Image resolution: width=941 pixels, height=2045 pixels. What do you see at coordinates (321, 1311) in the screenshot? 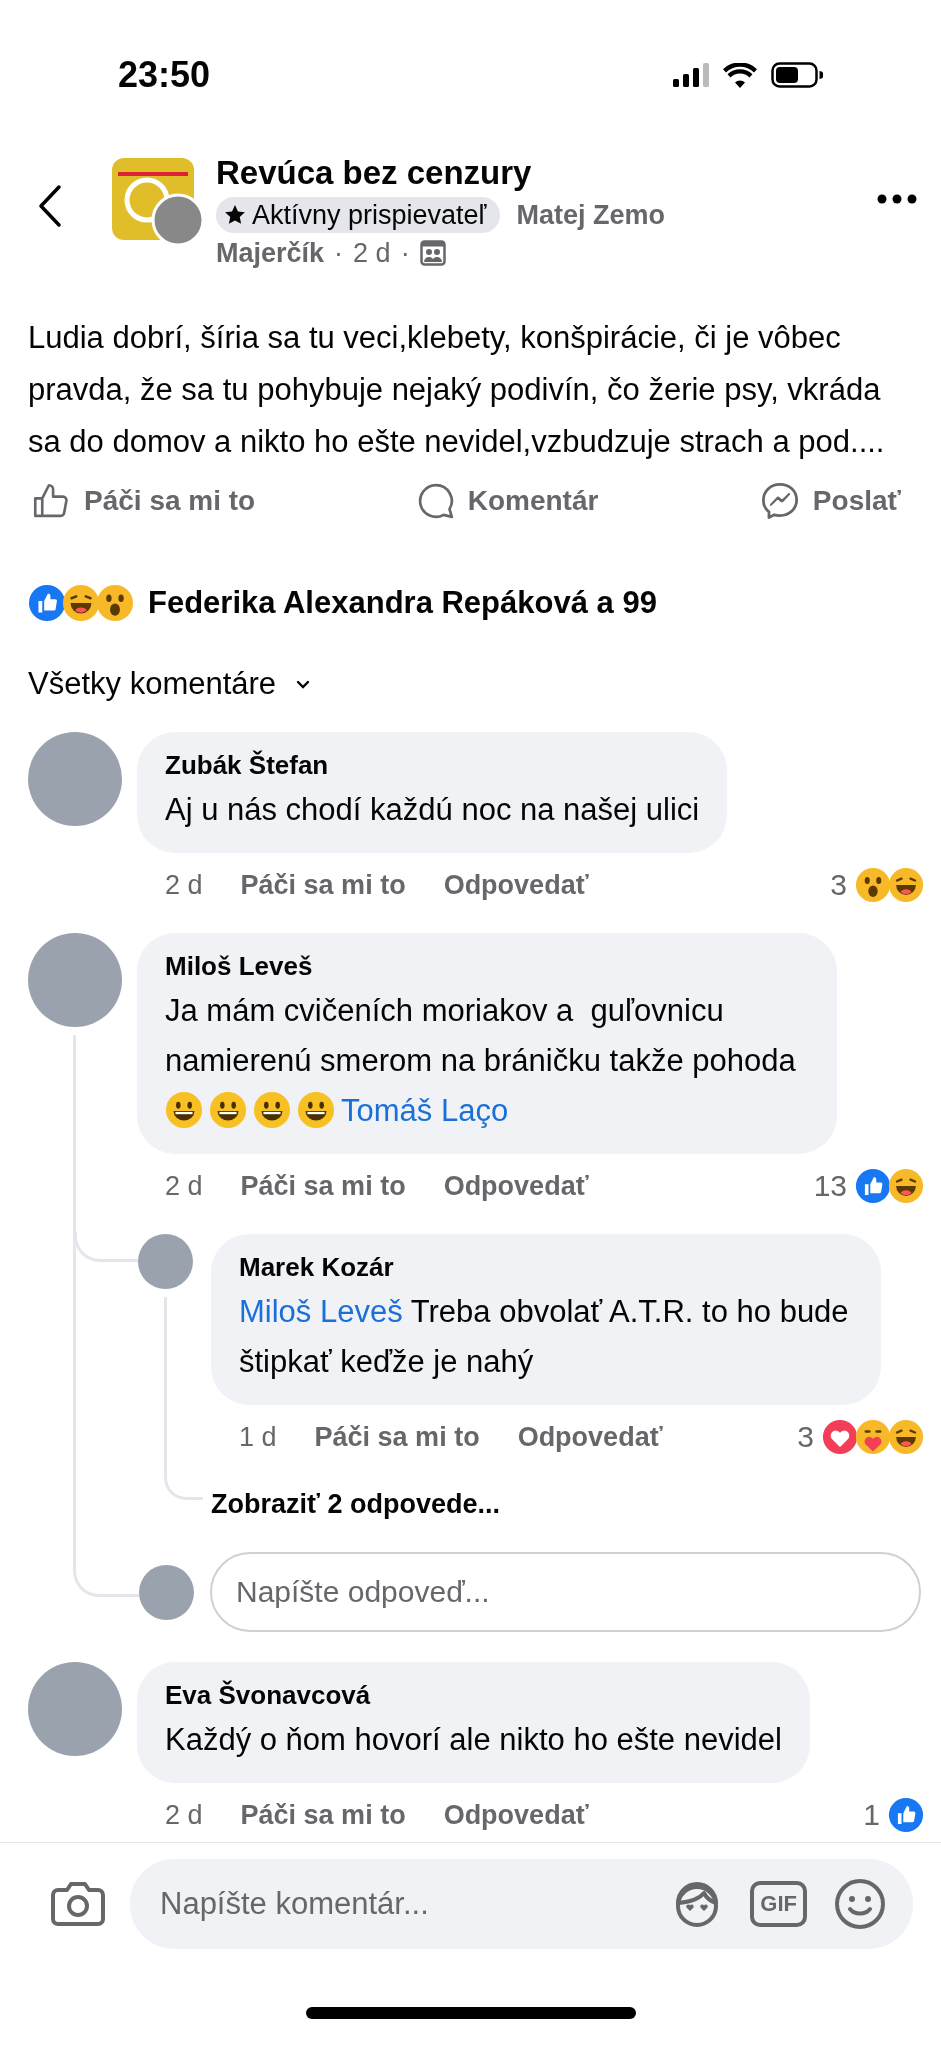
I see `mention-link: Miloš Leveš` at bounding box center [321, 1311].